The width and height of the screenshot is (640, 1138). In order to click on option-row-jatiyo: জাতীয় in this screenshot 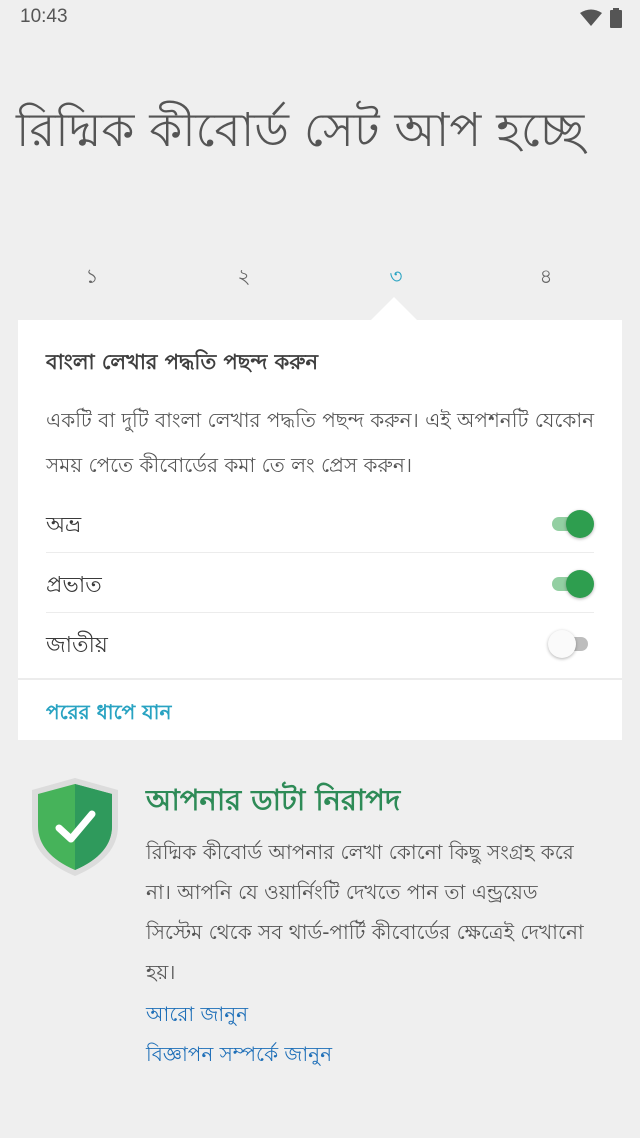, I will do `click(320, 643)`.